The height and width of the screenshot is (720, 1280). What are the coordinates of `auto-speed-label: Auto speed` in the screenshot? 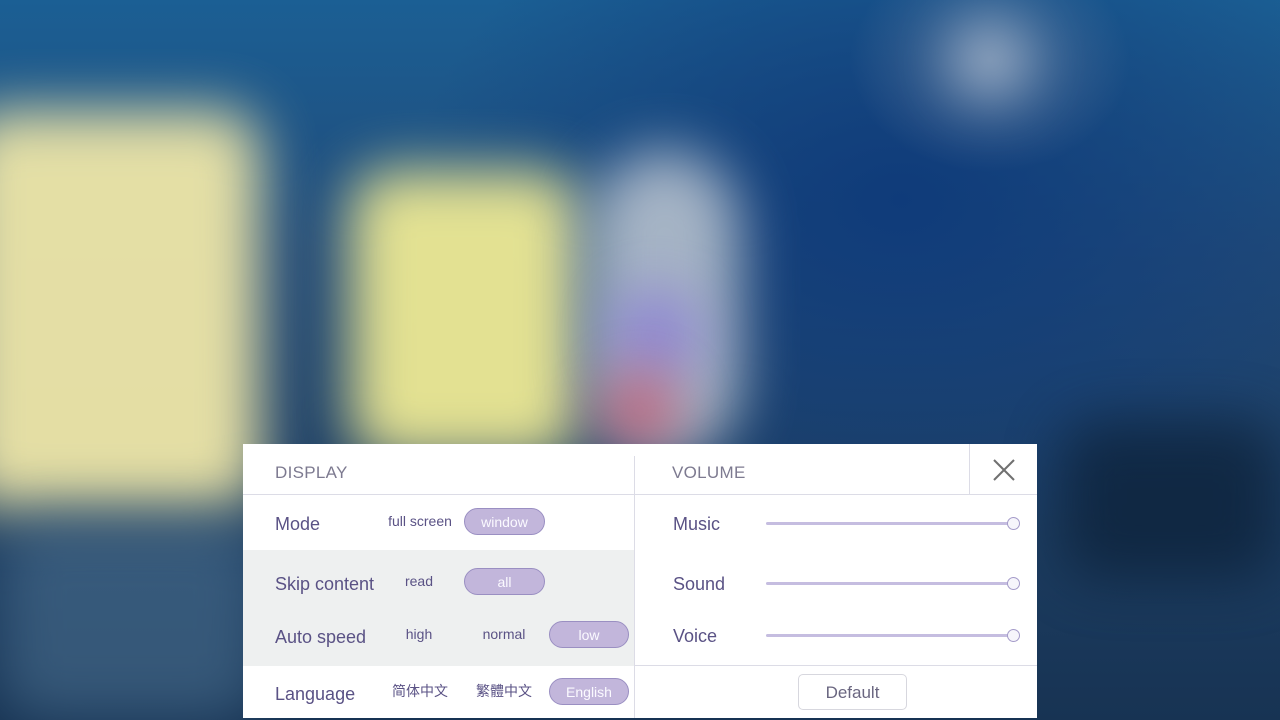 It's located at (321, 637).